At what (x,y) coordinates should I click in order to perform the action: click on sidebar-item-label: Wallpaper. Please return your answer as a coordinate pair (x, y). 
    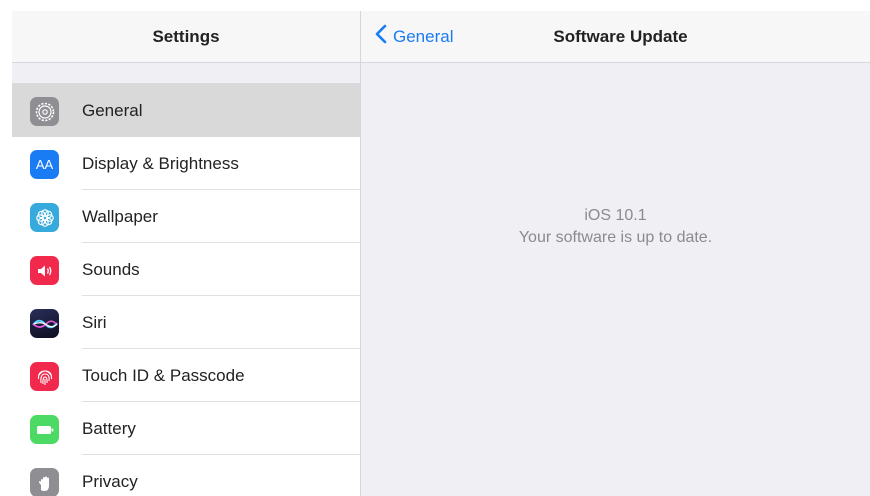
    Looking at the image, I should click on (120, 216).